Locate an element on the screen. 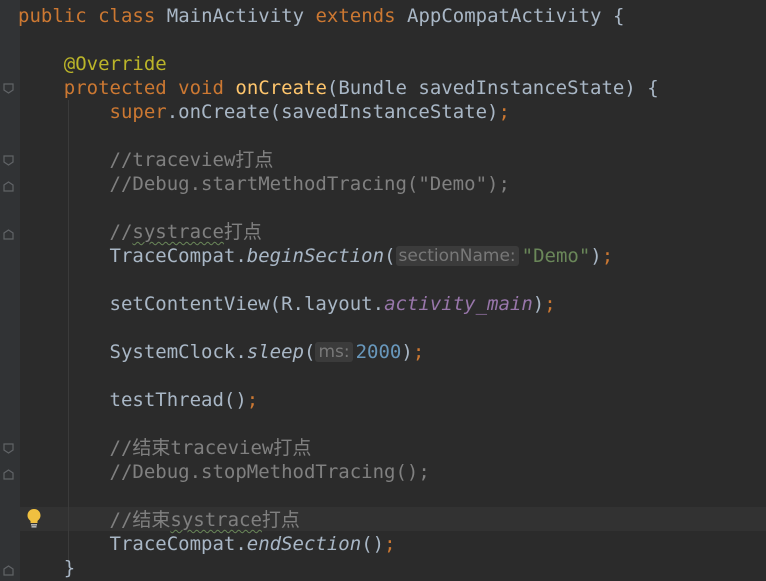 This screenshot has height=581, width=766. comment-end-traceview: //结束traceview打点 is located at coordinates (210, 448).